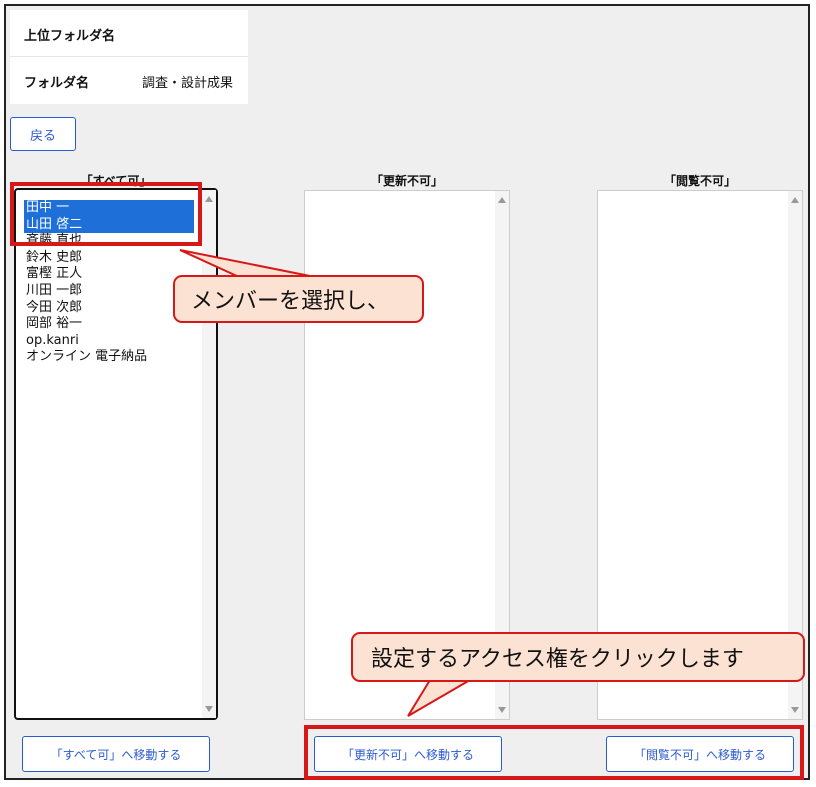 The height and width of the screenshot is (787, 816). I want to click on callout-select: メンバーを選択し、, so click(298, 299).